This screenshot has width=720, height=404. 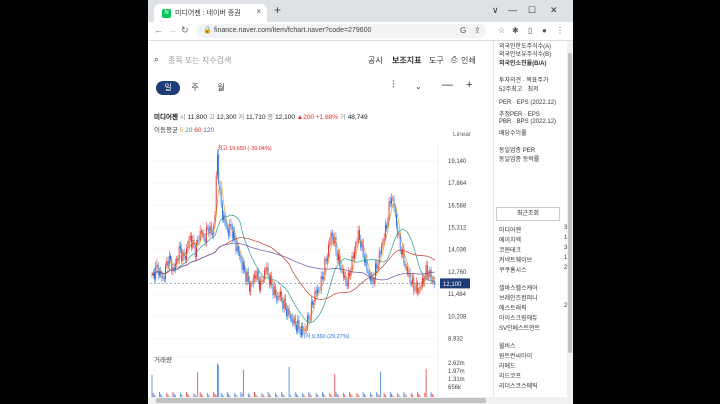 I want to click on recent-item: 코윈테크, so click(x=510, y=249).